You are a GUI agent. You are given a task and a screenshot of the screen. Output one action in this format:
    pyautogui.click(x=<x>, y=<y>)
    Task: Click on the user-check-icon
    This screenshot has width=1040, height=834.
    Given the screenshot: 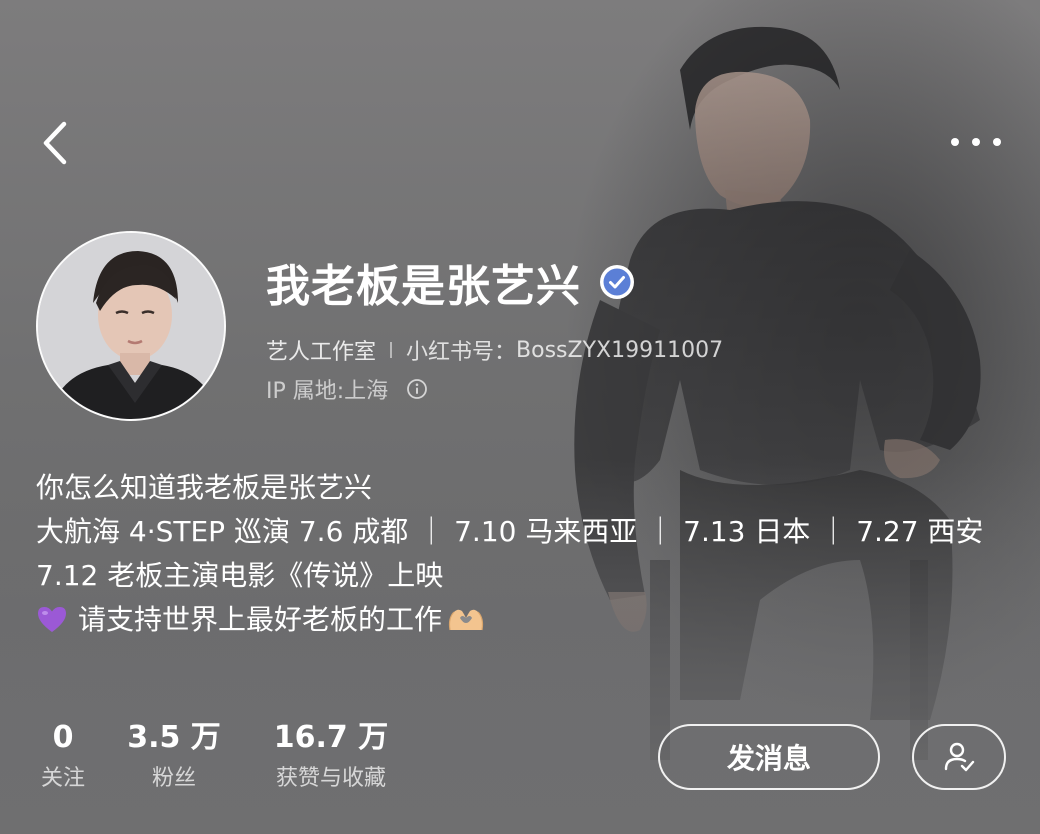 What is the action you would take?
    pyautogui.click(x=959, y=757)
    